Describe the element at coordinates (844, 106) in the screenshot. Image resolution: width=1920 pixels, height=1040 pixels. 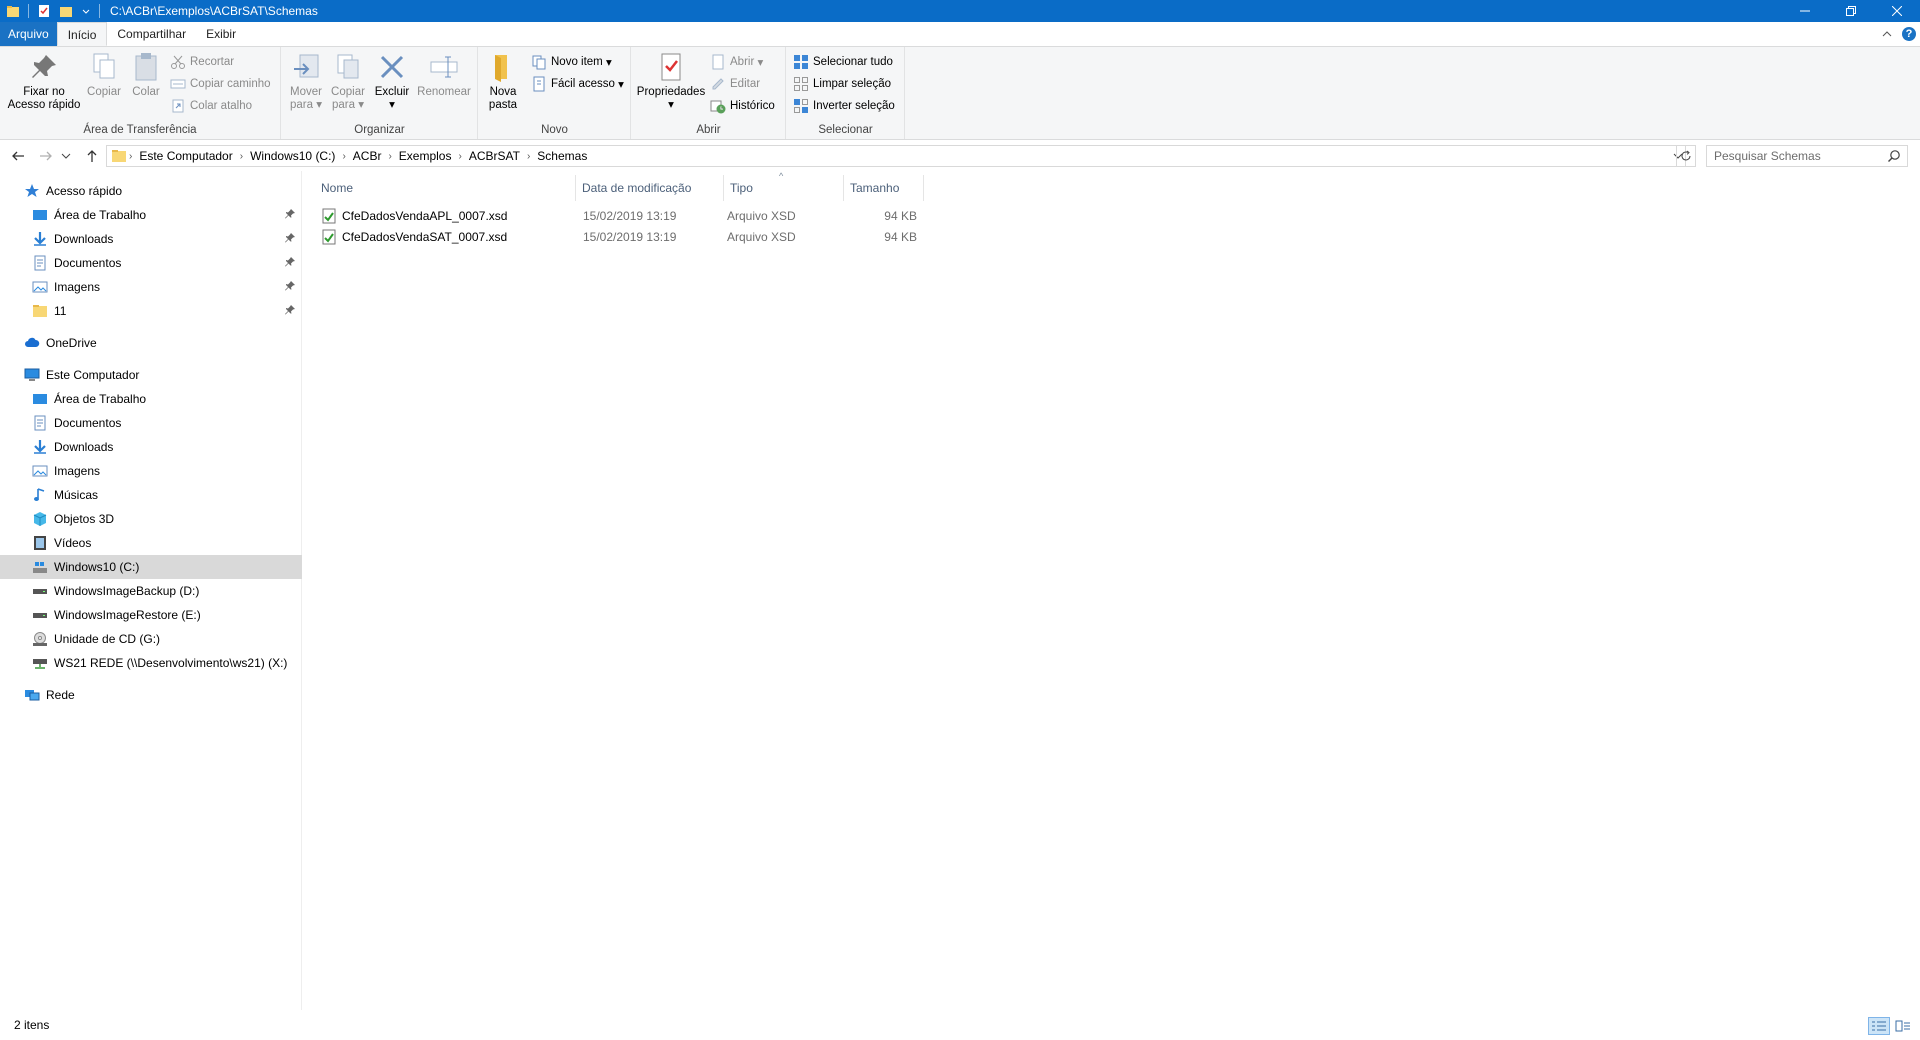
I see `invert-selection-button: Inverter seleção` at that location.